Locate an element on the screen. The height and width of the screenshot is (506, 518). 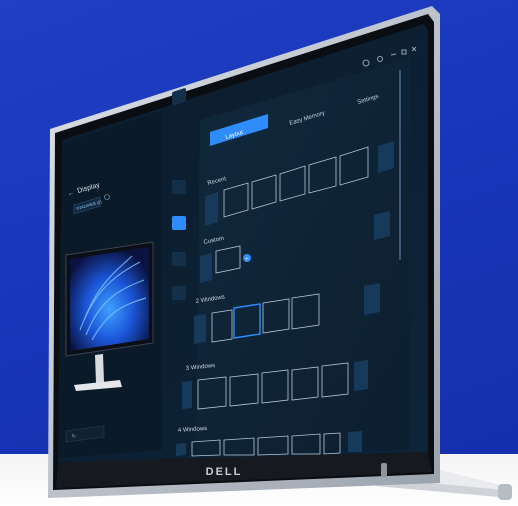
layout-icon is located at coordinates (179, 223).